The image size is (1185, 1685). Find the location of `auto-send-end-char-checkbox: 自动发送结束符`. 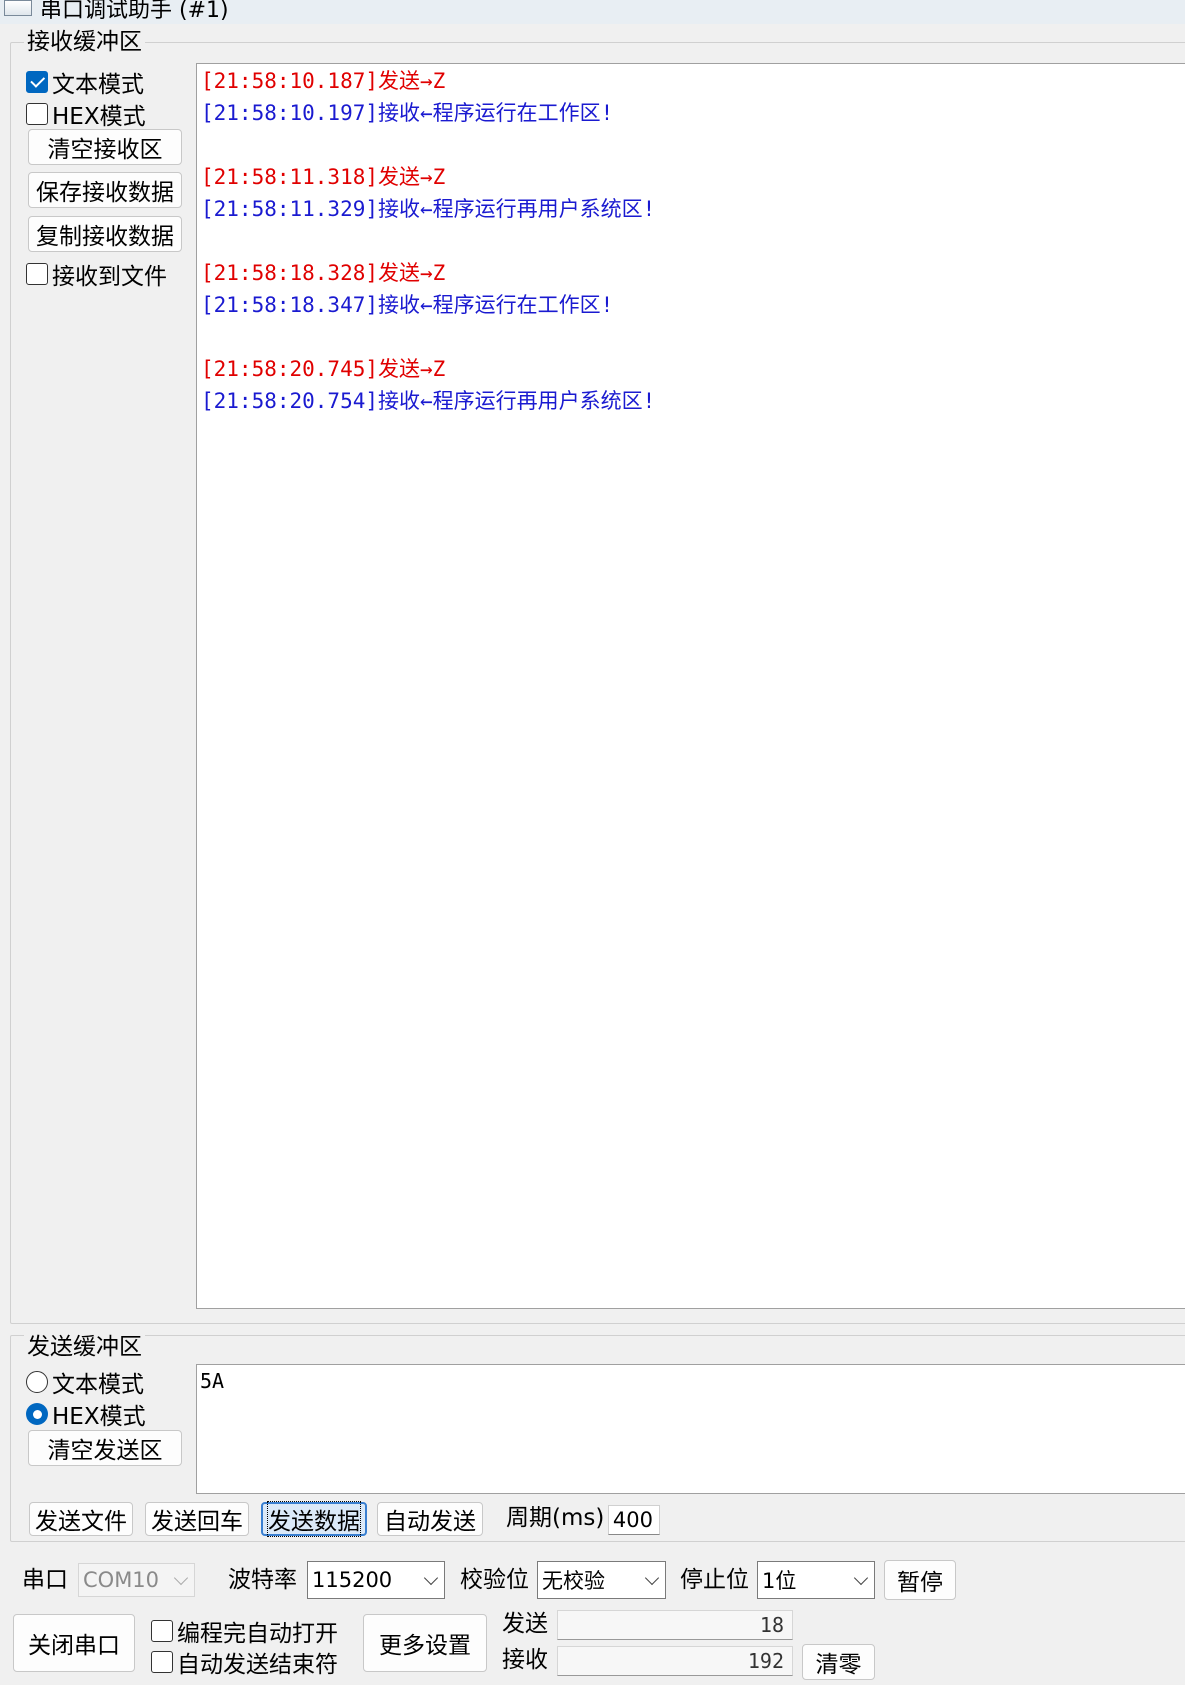

auto-send-end-char-checkbox: 自动发送结束符 is located at coordinates (244, 1662).